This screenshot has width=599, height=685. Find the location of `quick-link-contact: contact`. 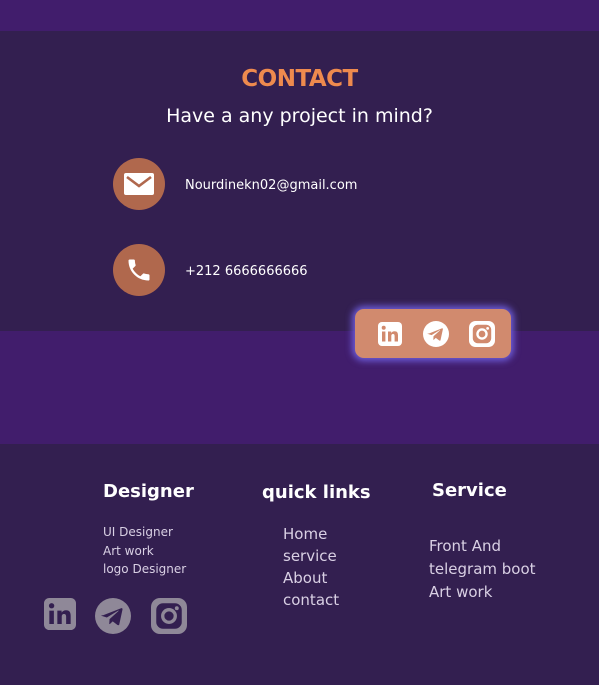

quick-link-contact: contact is located at coordinates (311, 600).